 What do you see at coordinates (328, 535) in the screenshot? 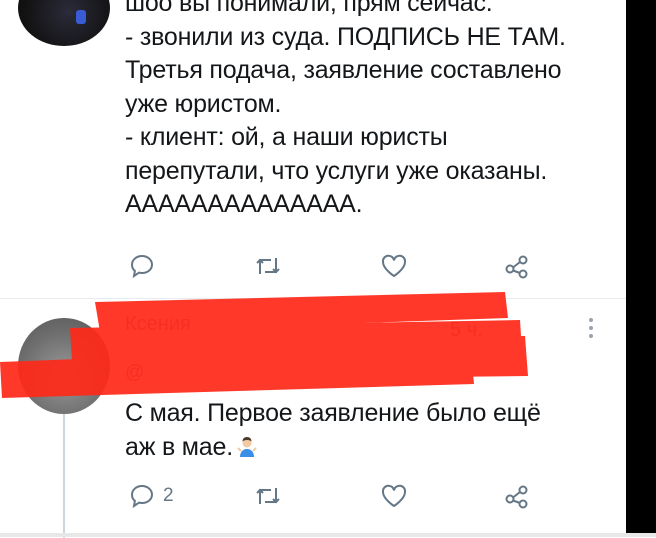
I see `screen-edge-bottom` at bounding box center [328, 535].